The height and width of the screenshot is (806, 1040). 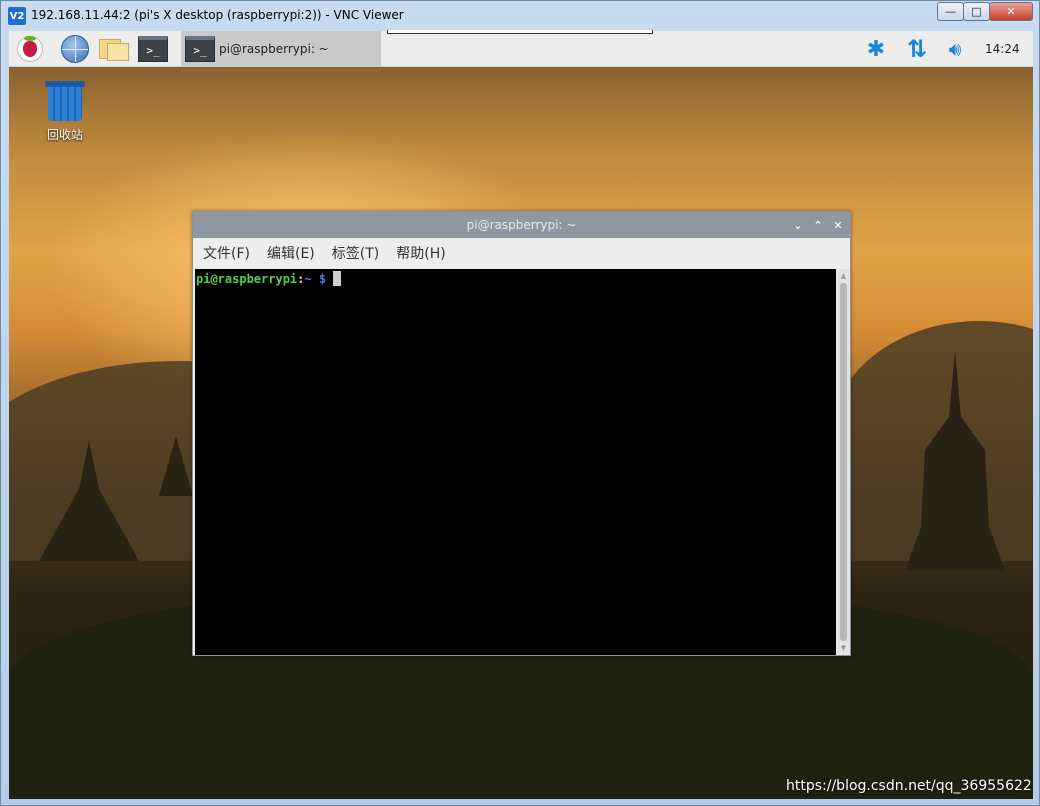 What do you see at coordinates (17, 16) in the screenshot?
I see `vnc-logo-icon: V2` at bounding box center [17, 16].